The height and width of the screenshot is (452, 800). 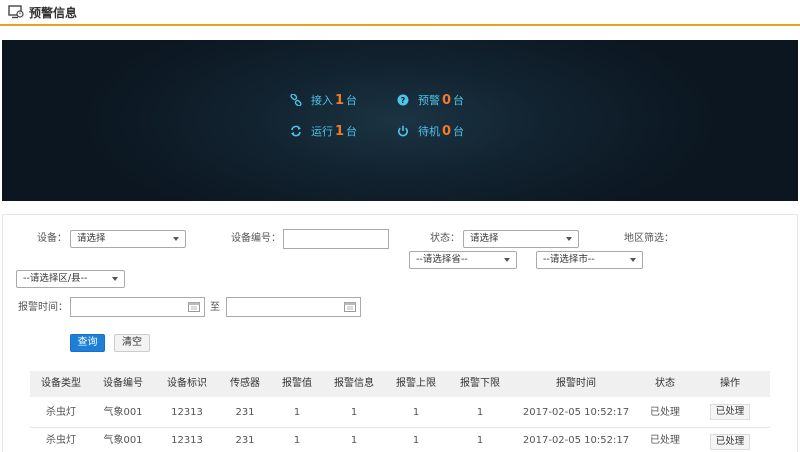 I want to click on col-header: 报警上限, so click(x=416, y=383).